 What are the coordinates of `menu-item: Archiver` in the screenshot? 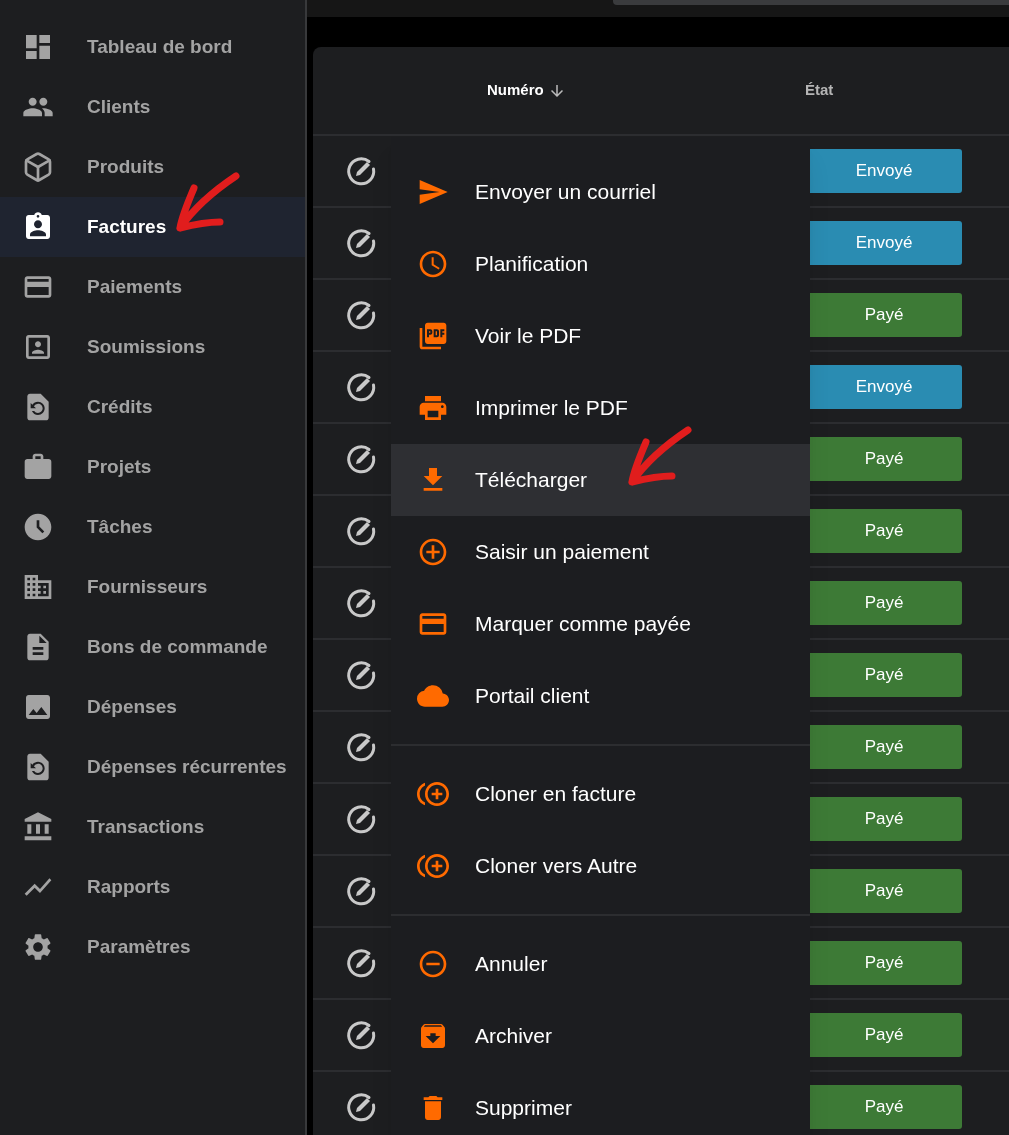 It's located at (600, 1036).